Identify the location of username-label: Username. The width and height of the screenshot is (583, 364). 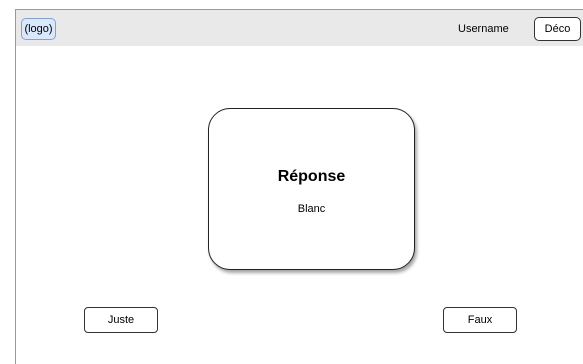
(483, 29).